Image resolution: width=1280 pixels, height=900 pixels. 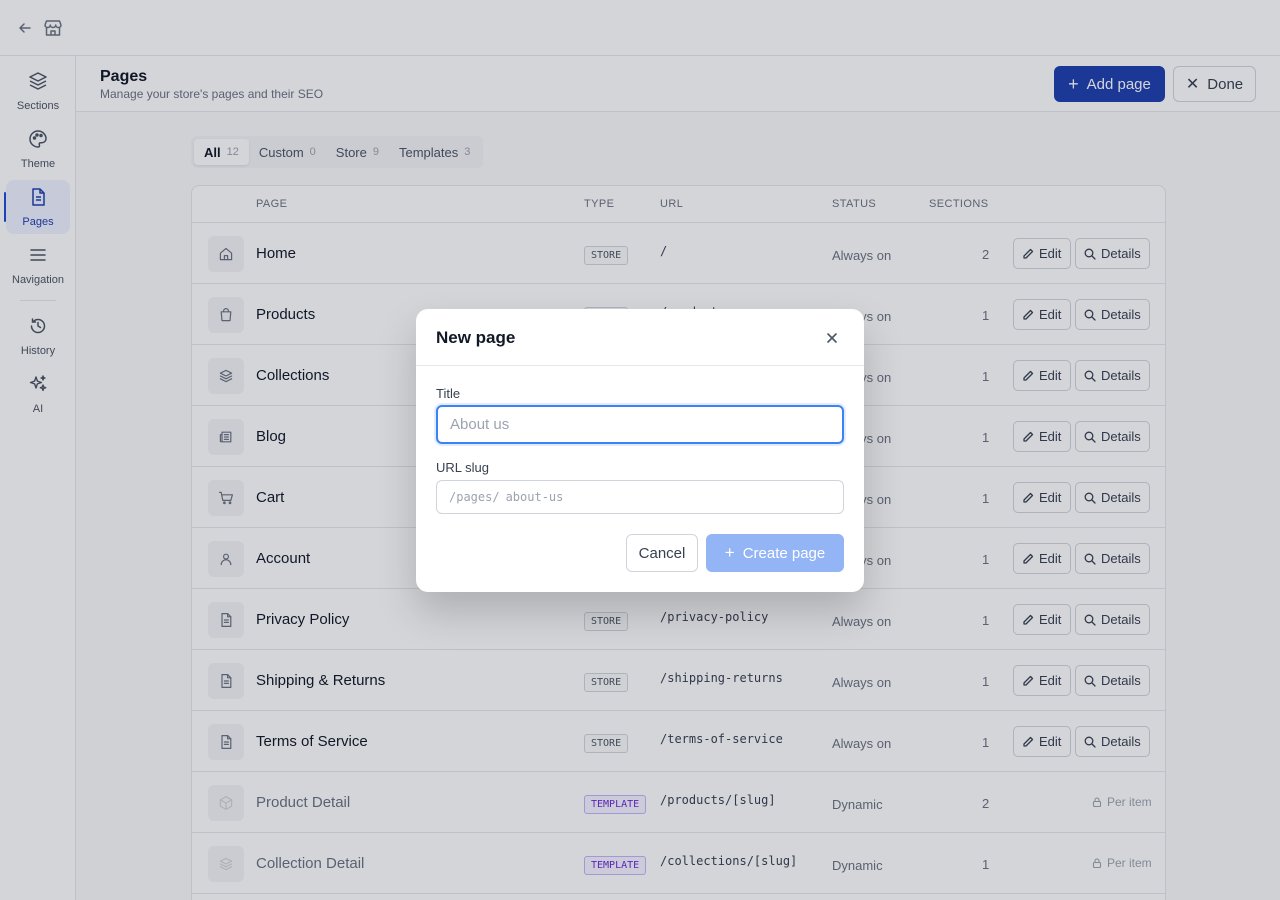 What do you see at coordinates (448, 393) in the screenshot?
I see `title-field-label: Title` at bounding box center [448, 393].